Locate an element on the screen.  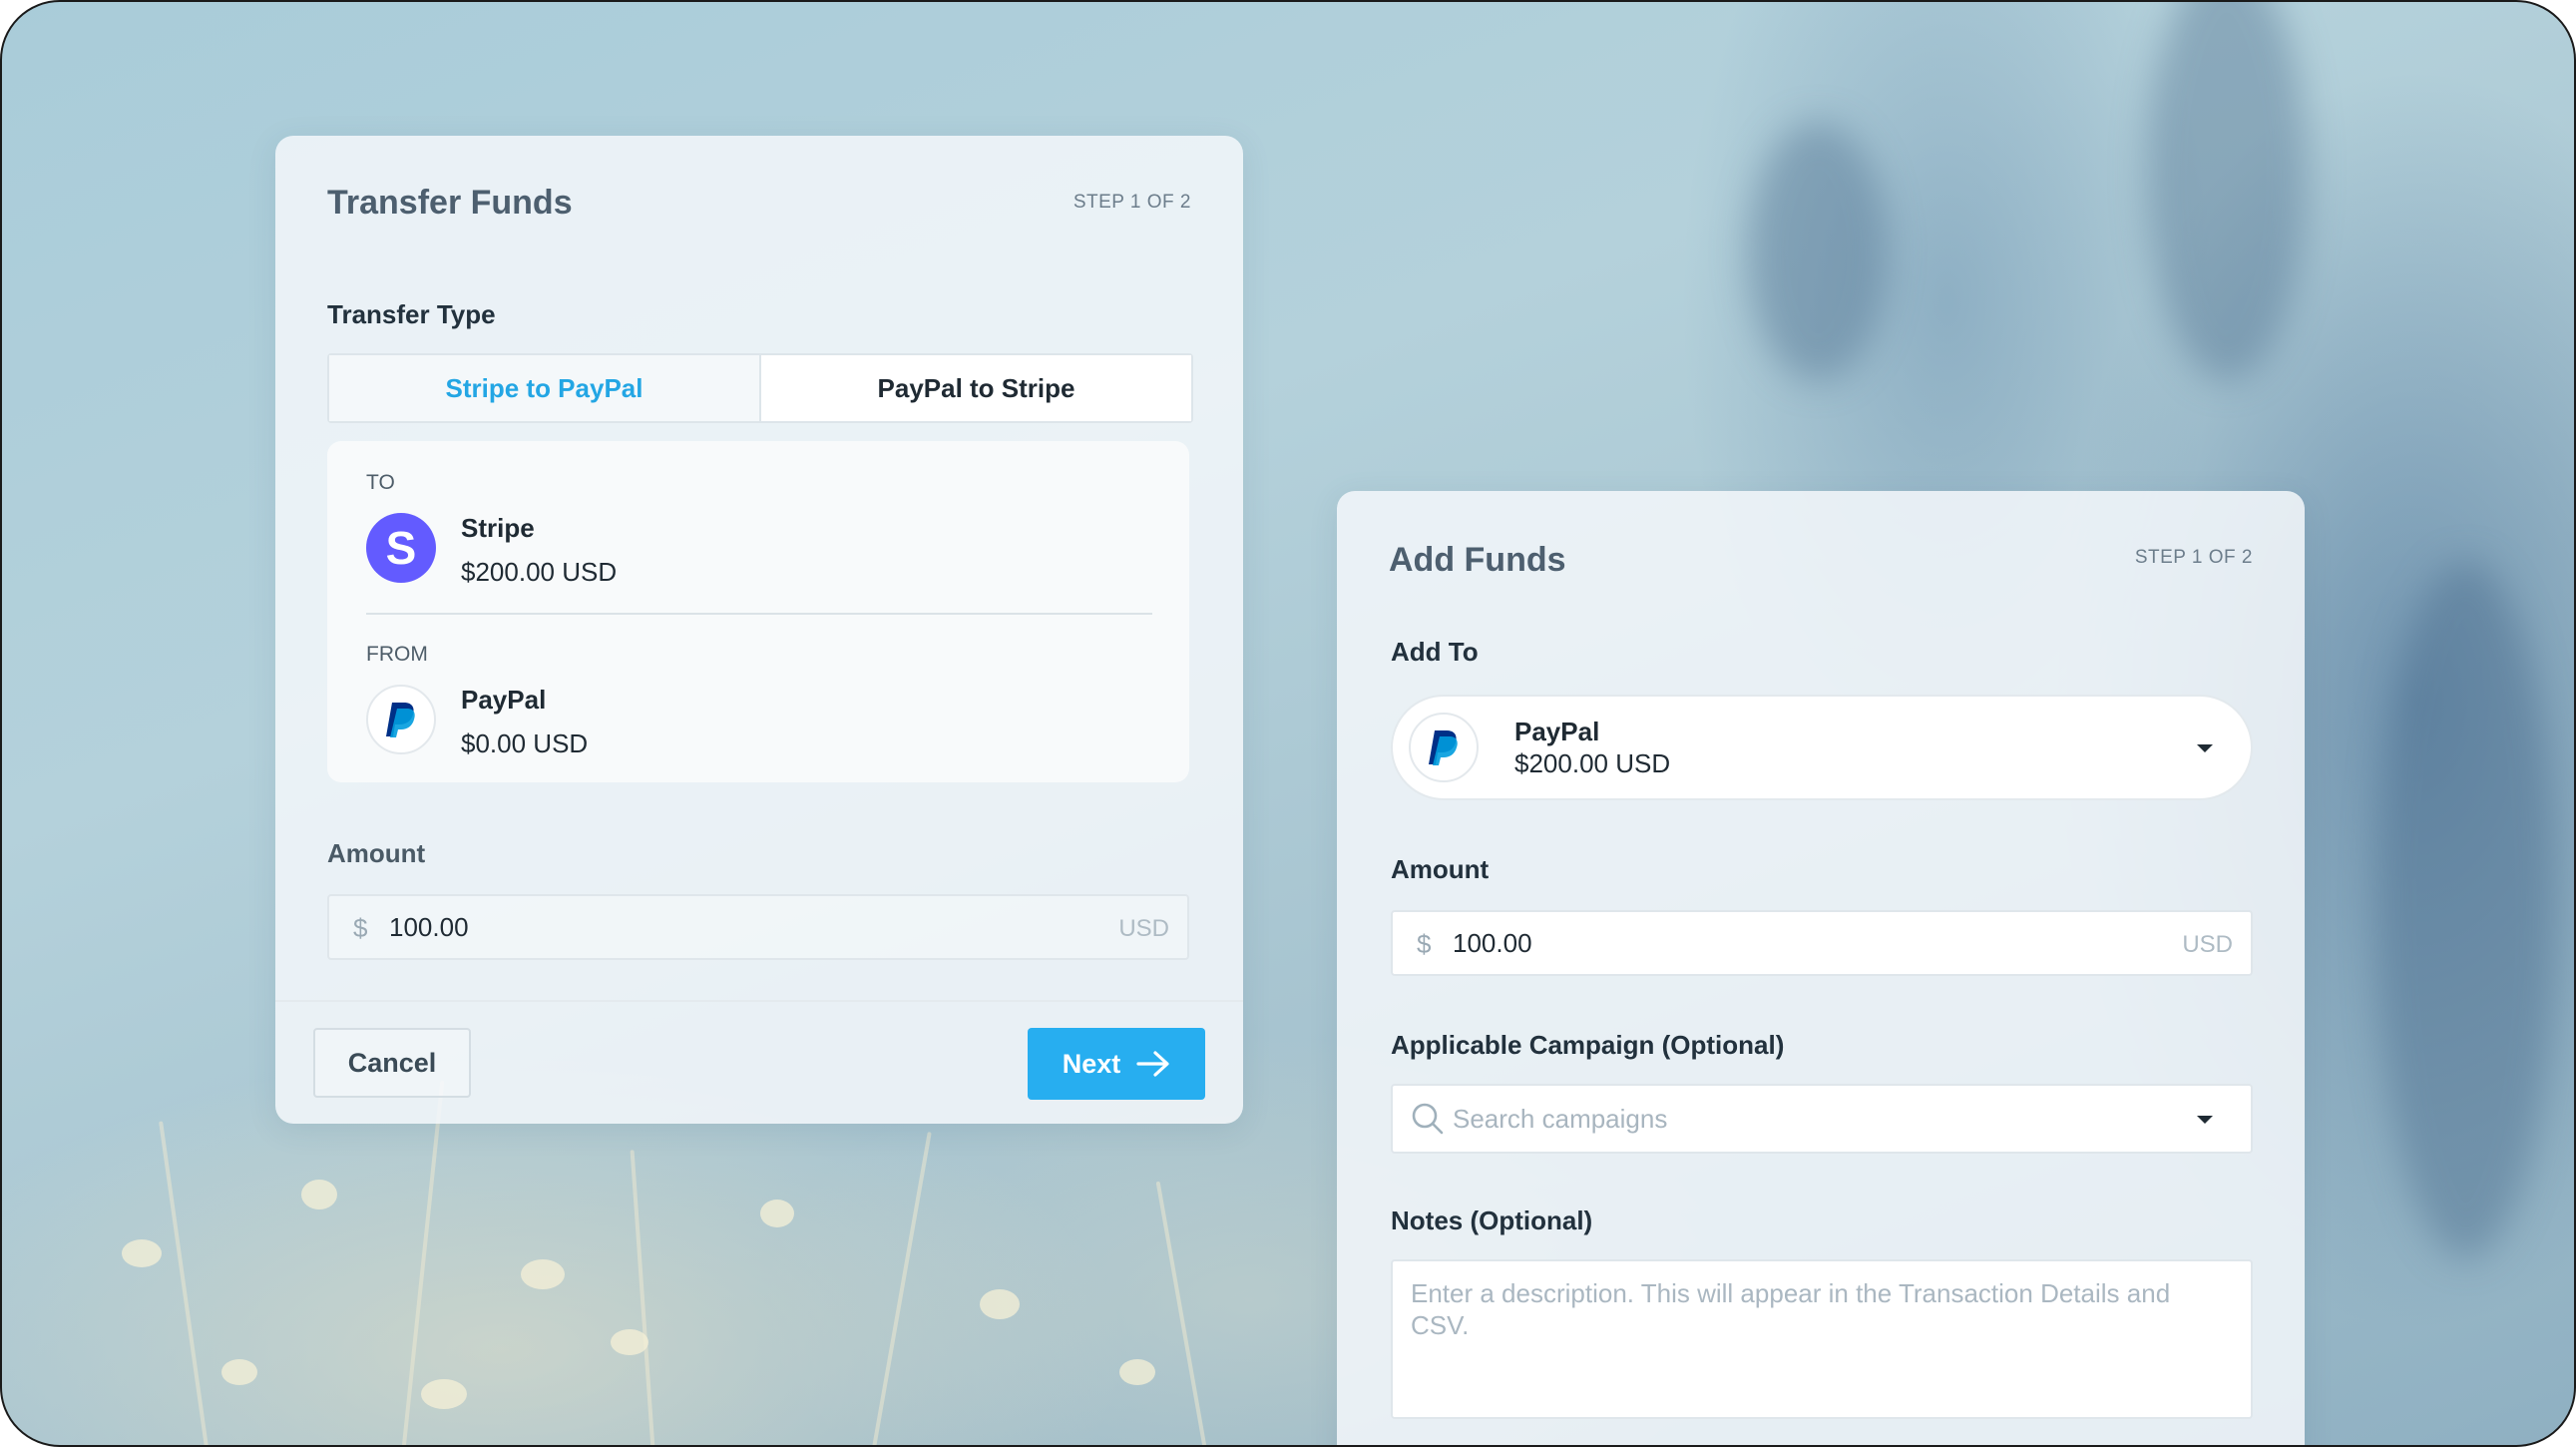
tab-stripe-to-paypal: Stripe to PayPal is located at coordinates (544, 388).